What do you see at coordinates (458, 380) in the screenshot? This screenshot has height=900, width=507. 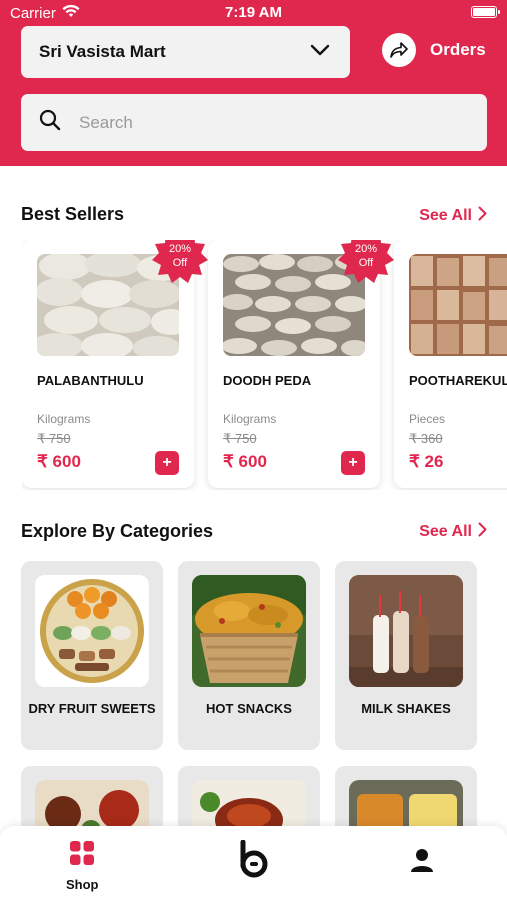 I see `product-name: POOTHAREKULU` at bounding box center [458, 380].